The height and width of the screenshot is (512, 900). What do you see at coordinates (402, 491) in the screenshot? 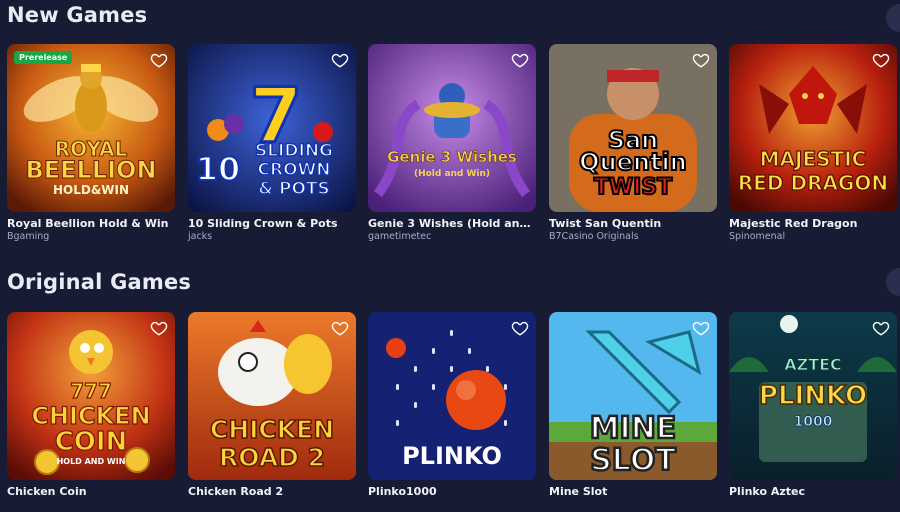
I see `game-name: Plinko1000` at bounding box center [402, 491].